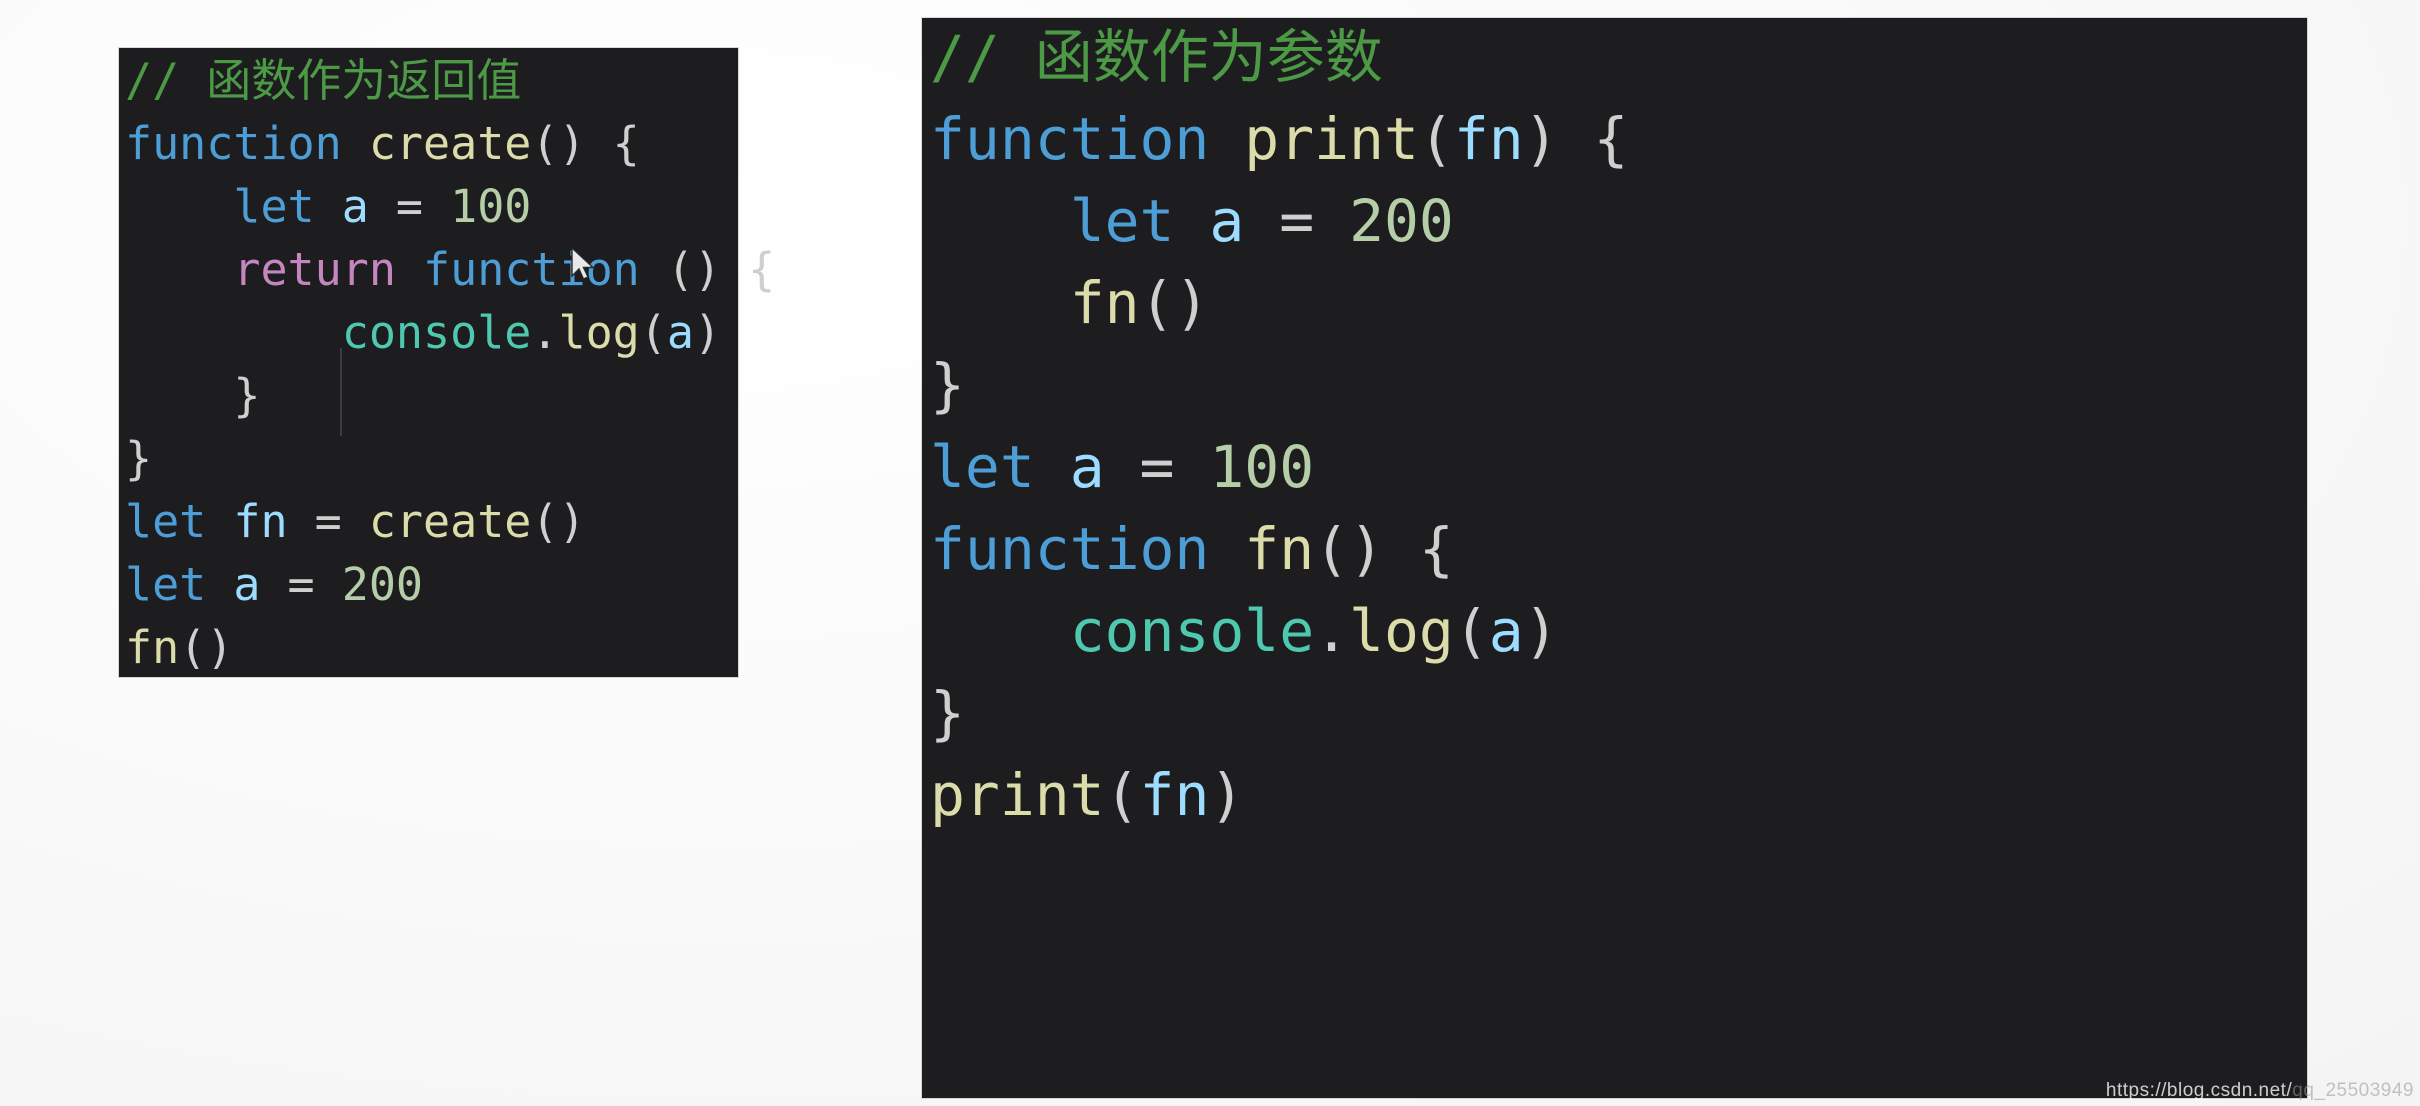 This screenshot has height=1106, width=2420. I want to click on code-token: // 函数作为参数, so click(1156, 57).